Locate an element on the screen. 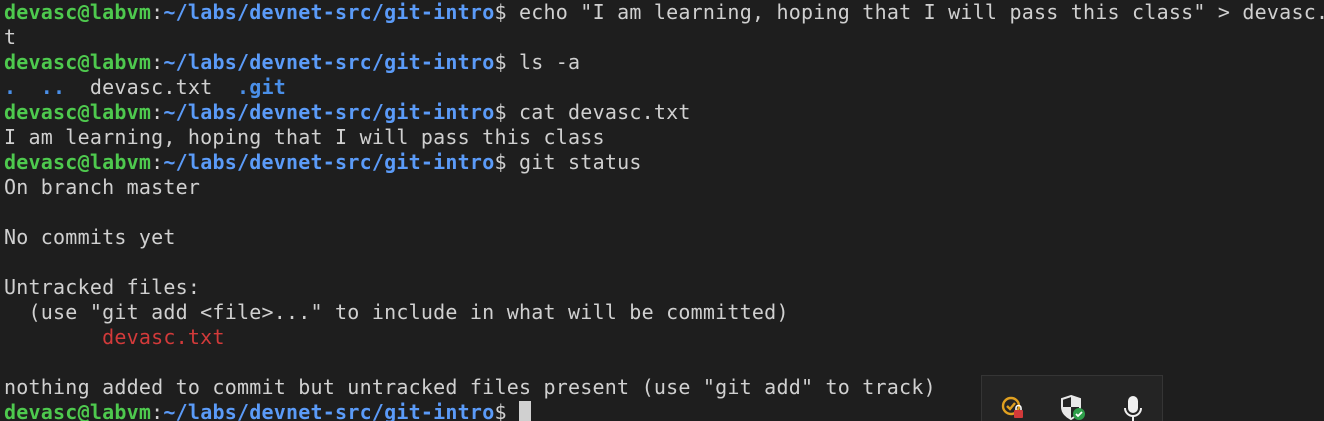  output-text: On branch master is located at coordinates (102, 187).